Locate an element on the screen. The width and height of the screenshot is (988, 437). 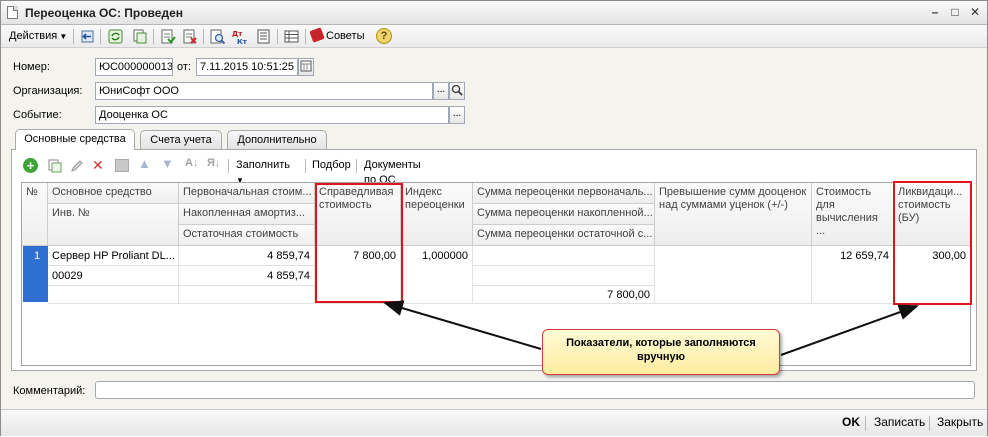
arrow-to-liquidation-value is located at coordinates (849, 330).